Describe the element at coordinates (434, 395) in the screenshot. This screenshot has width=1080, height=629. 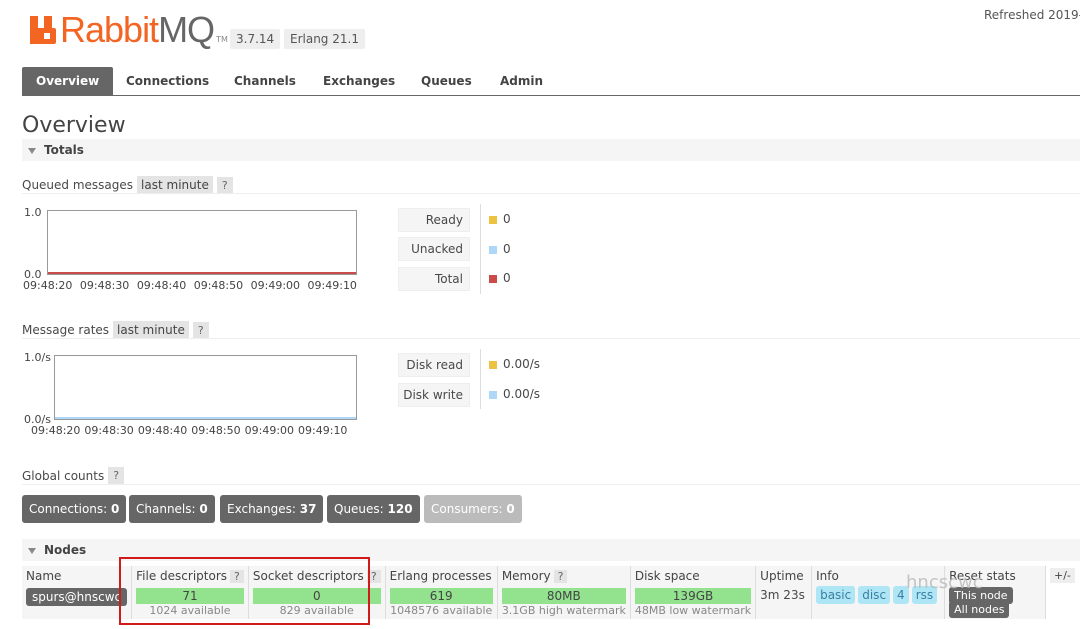
I see `legend-disk-write-label: Disk write` at that location.